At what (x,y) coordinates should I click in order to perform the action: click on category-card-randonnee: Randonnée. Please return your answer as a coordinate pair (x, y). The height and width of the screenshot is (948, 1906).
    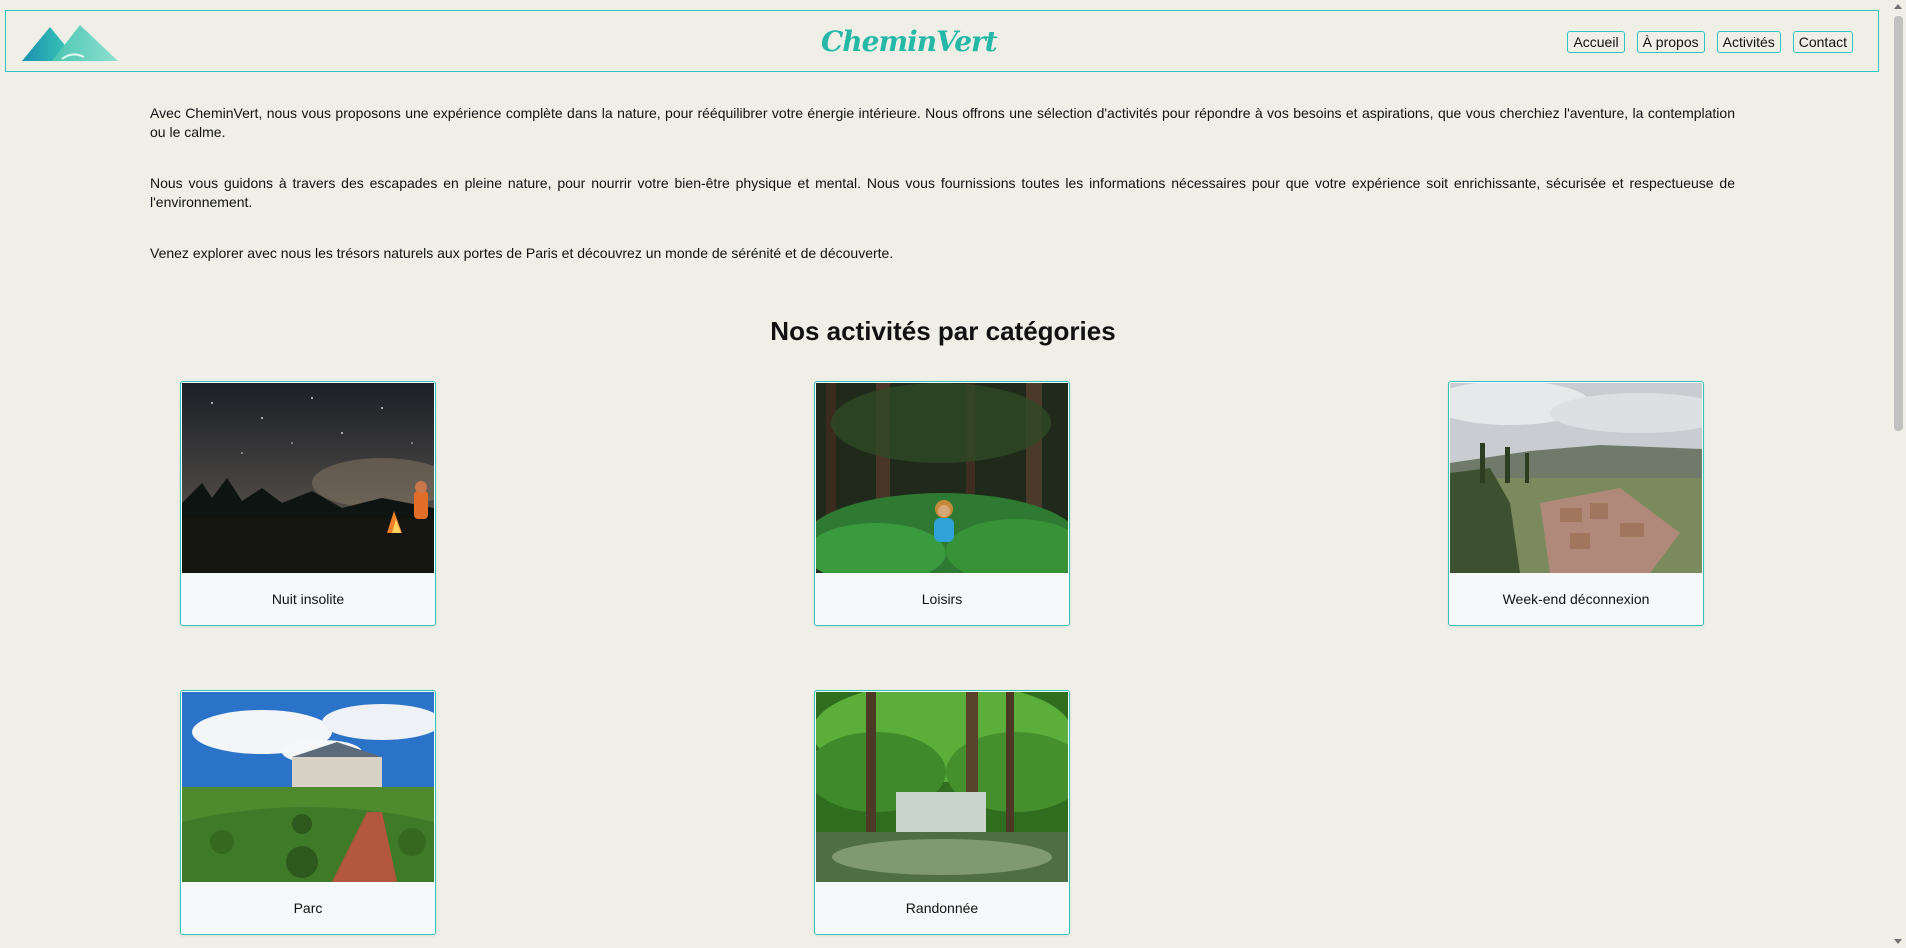
    Looking at the image, I should click on (942, 812).